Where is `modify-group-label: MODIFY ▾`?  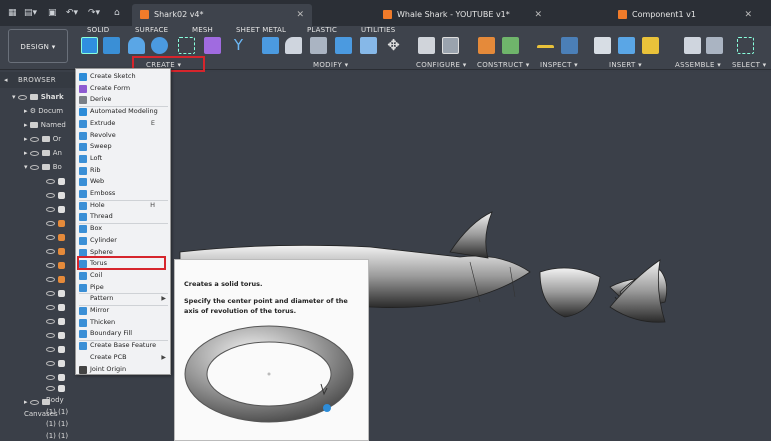
modify-group-label: MODIFY ▾ is located at coordinates (330, 65).